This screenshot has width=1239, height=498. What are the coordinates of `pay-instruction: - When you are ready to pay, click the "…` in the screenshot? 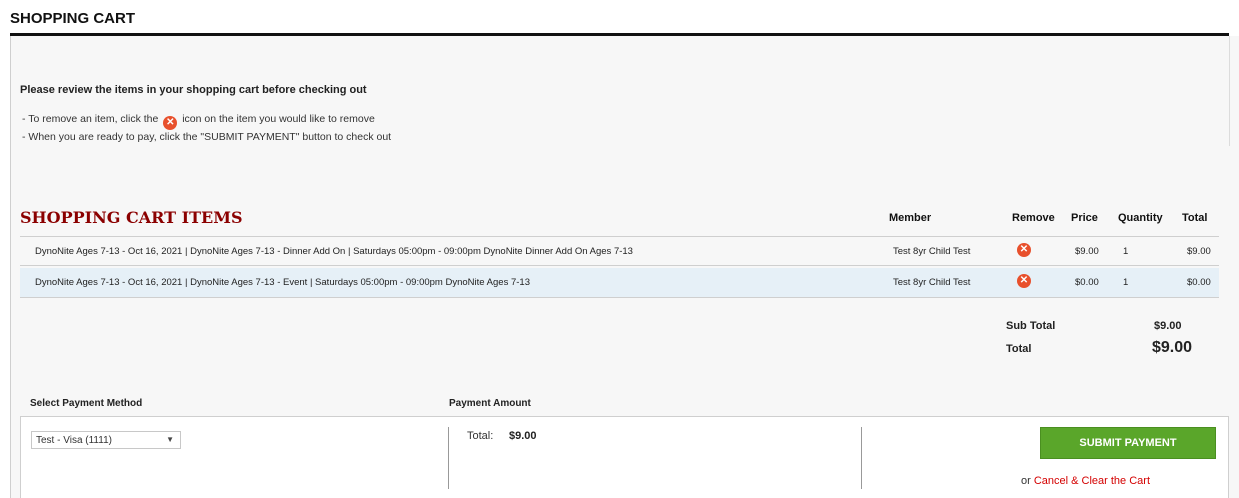 It's located at (207, 137).